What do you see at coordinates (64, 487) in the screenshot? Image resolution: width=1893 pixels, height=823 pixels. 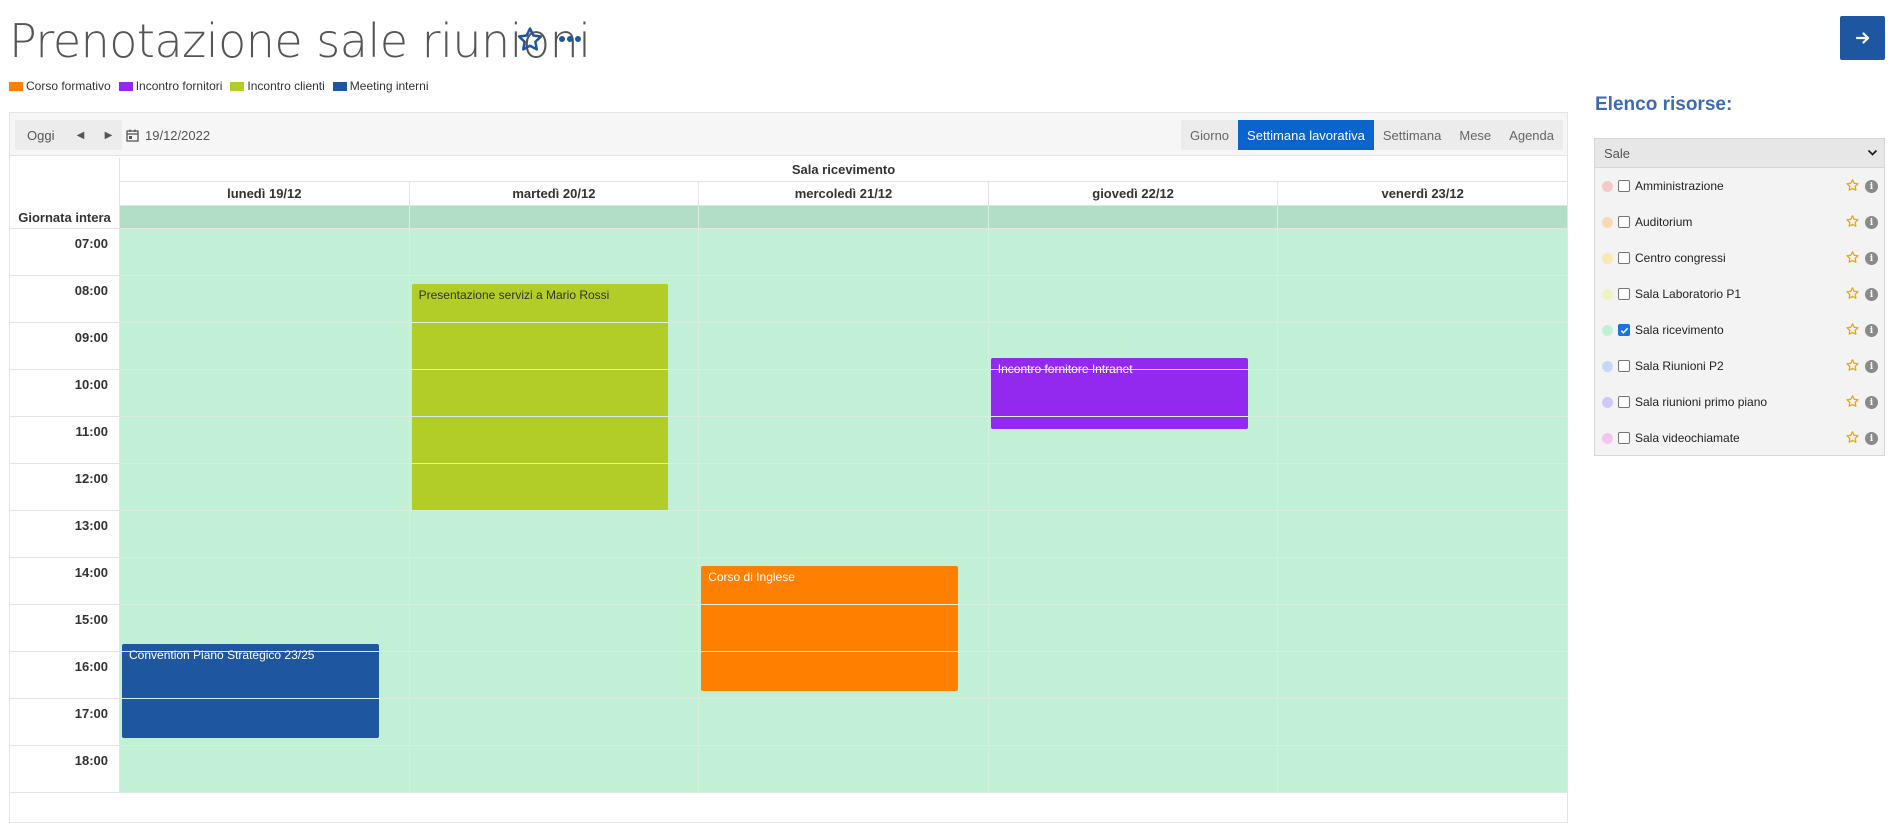 I see `time-label: 12:00` at bounding box center [64, 487].